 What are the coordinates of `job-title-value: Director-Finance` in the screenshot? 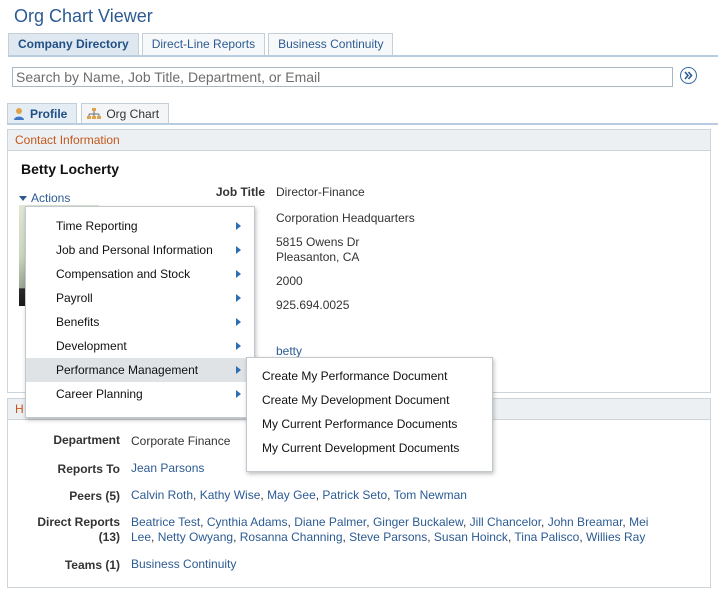 It's located at (320, 192).